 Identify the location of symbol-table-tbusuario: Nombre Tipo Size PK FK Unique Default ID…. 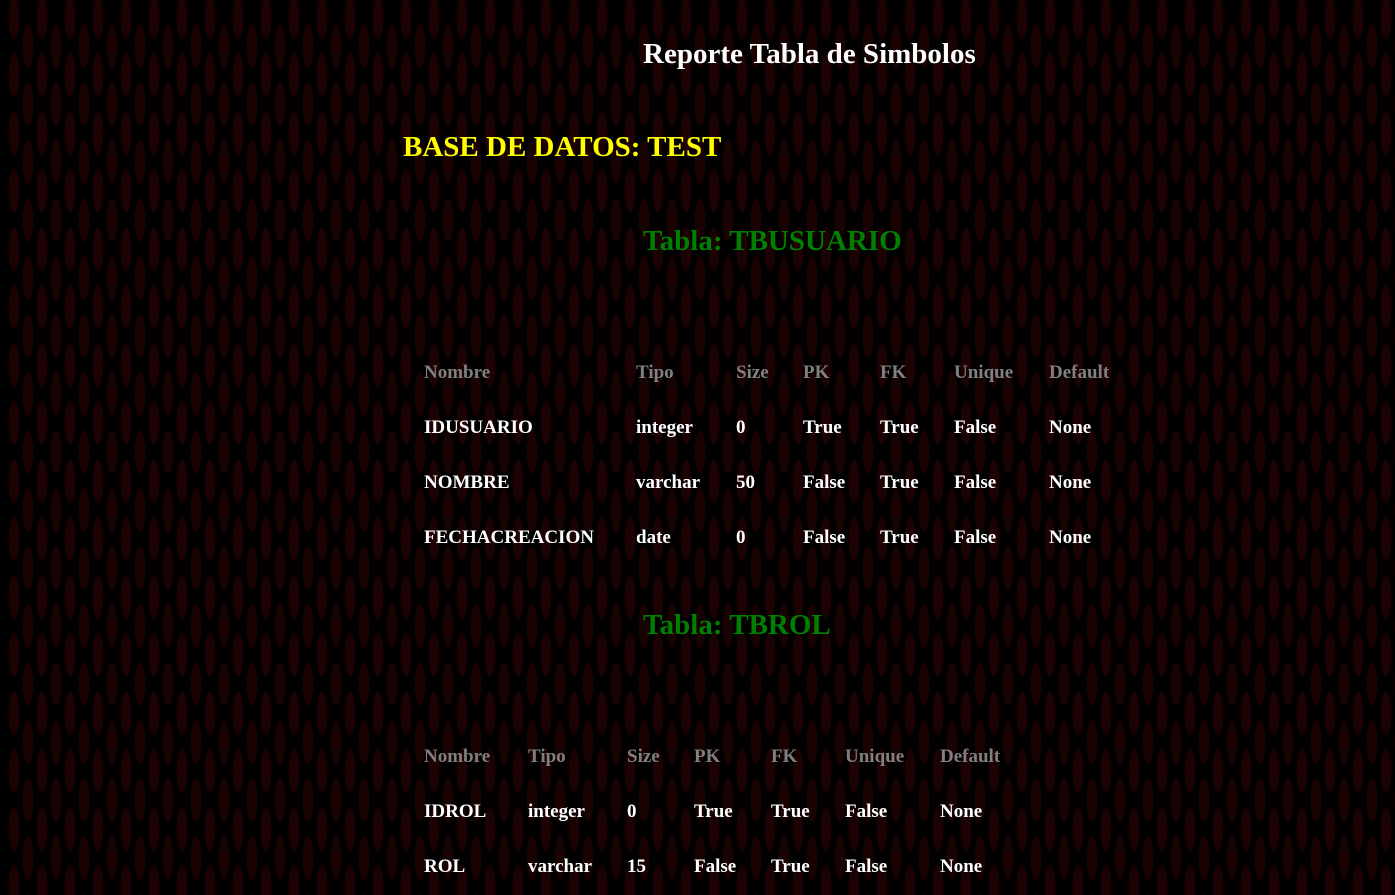
(776, 455).